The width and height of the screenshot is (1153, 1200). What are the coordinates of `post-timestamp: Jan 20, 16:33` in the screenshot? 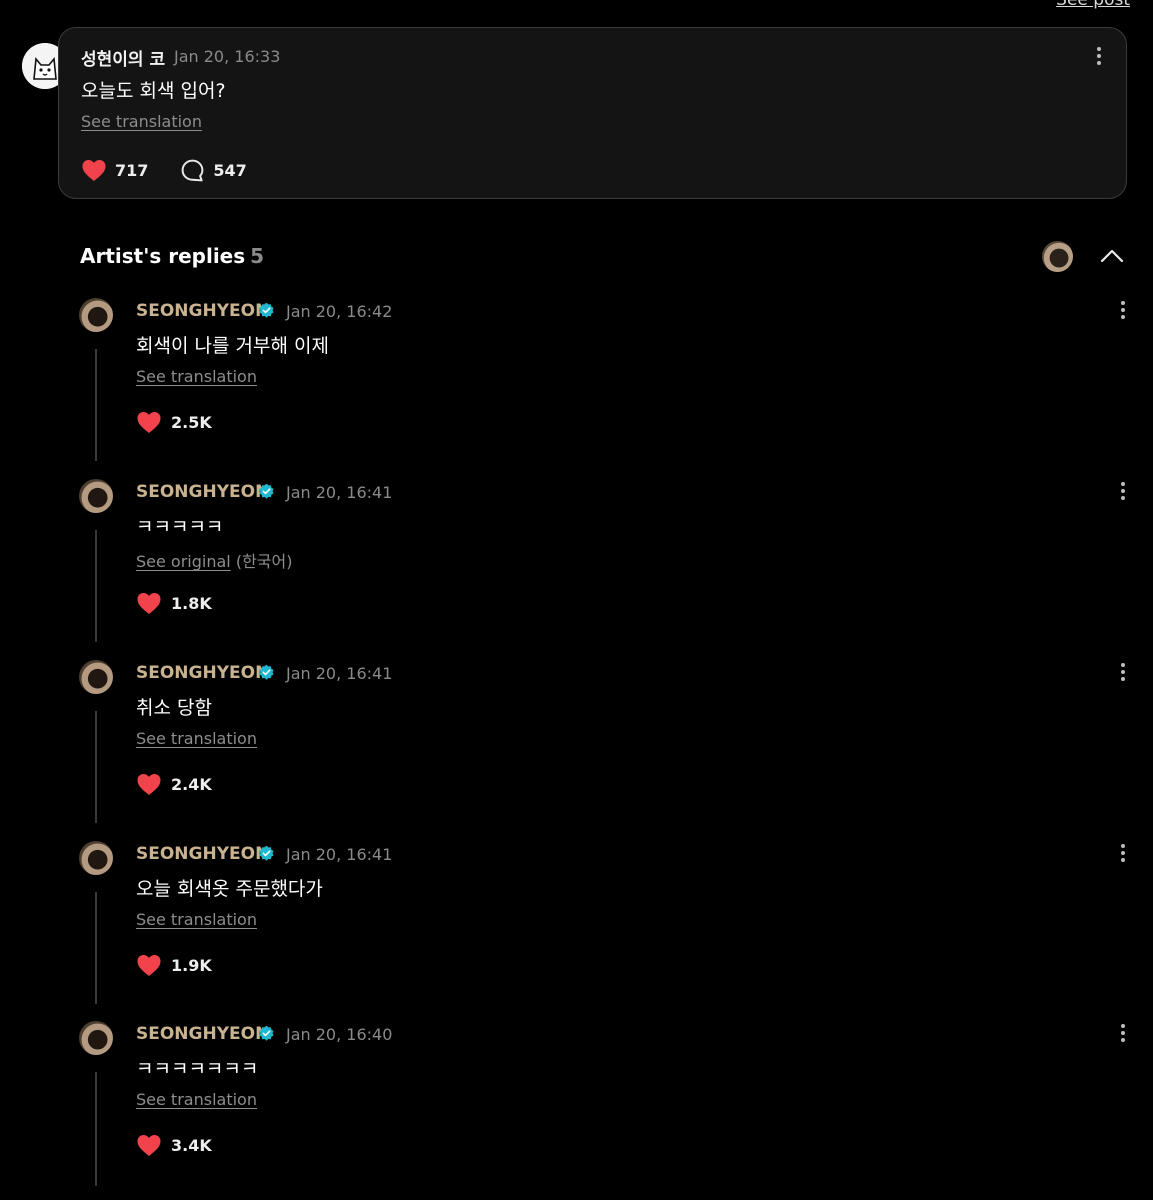 It's located at (227, 56).